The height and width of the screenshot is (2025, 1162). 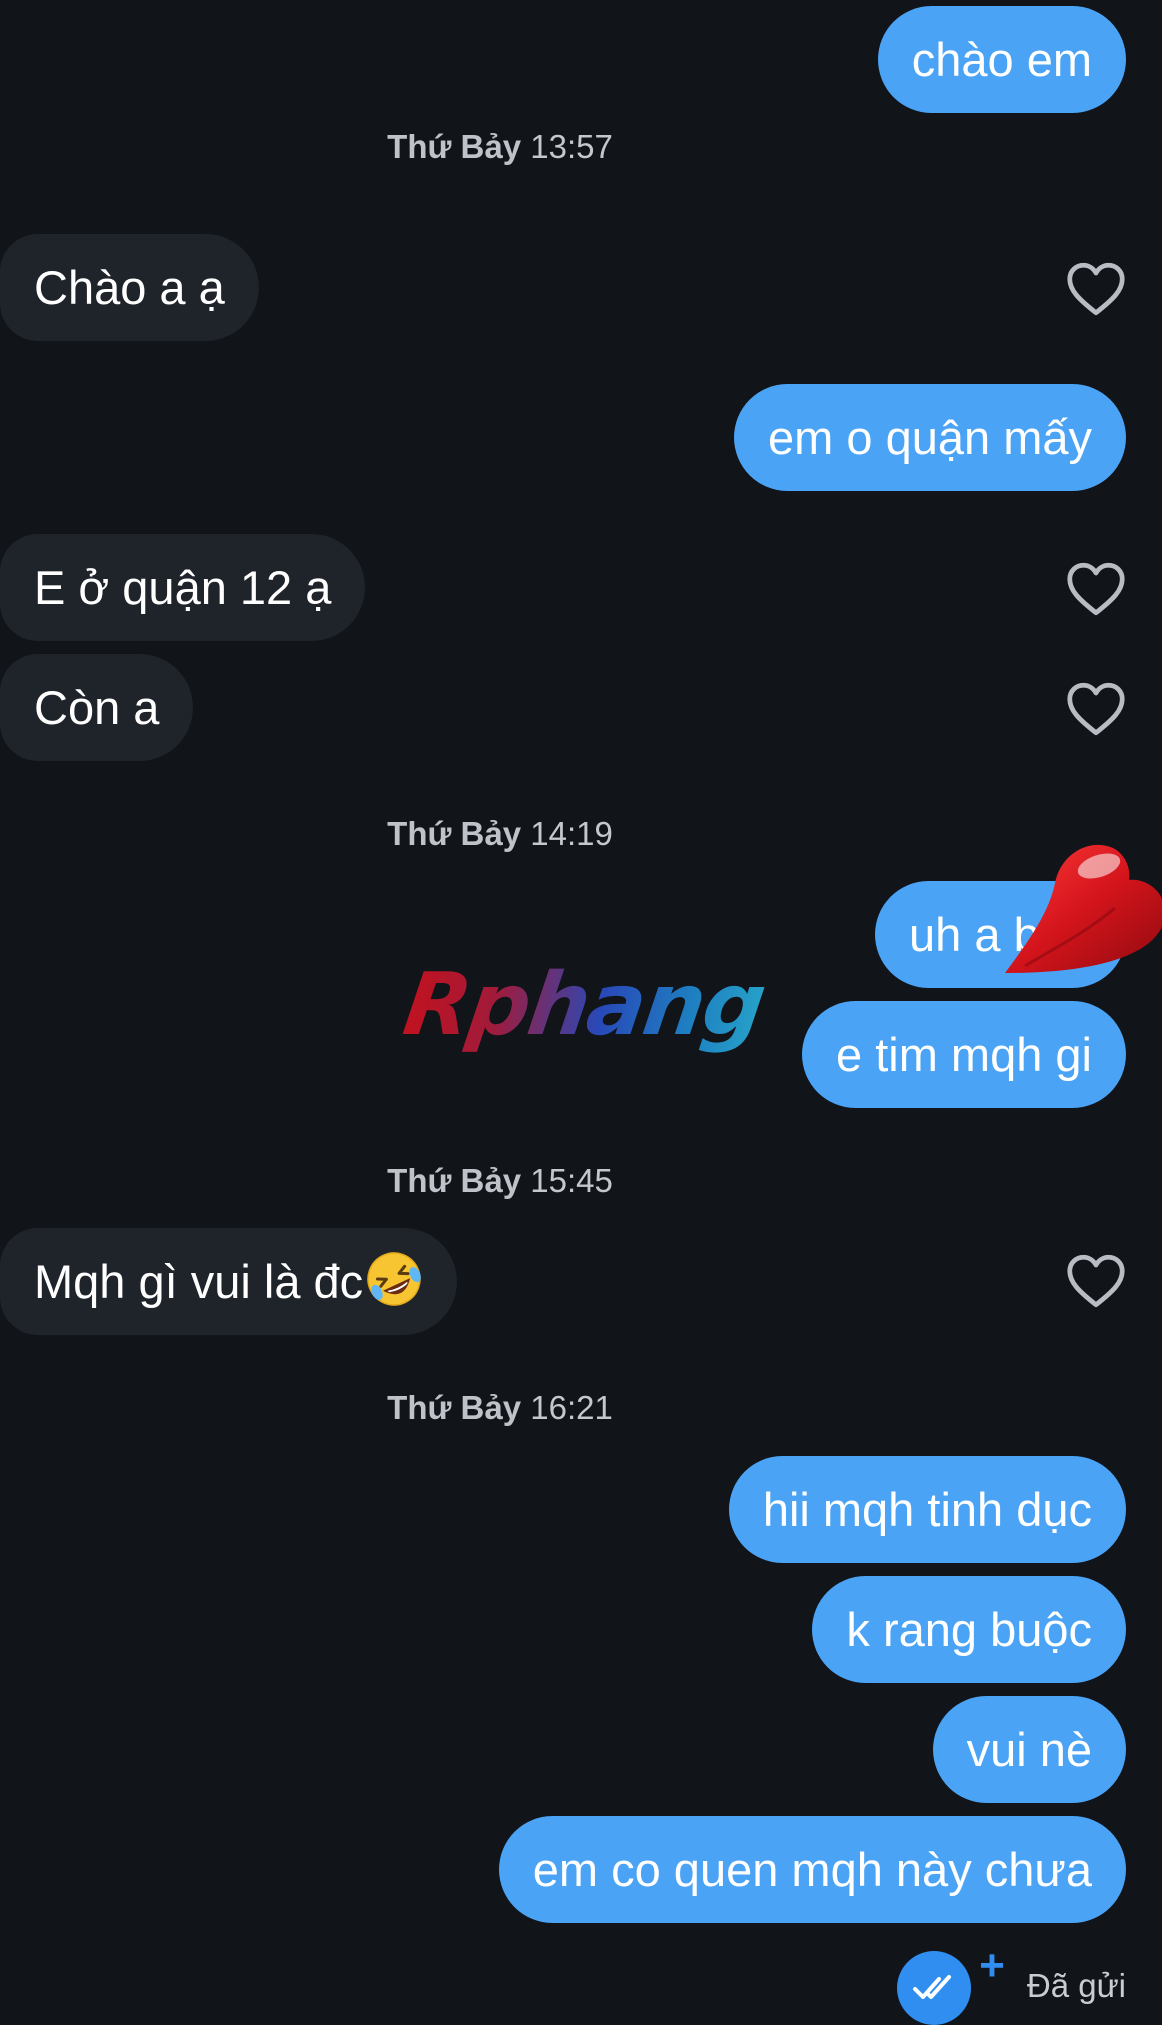 What do you see at coordinates (812, 1869) in the screenshot?
I see `outgoing-message: em co quen mqh này chưa` at bounding box center [812, 1869].